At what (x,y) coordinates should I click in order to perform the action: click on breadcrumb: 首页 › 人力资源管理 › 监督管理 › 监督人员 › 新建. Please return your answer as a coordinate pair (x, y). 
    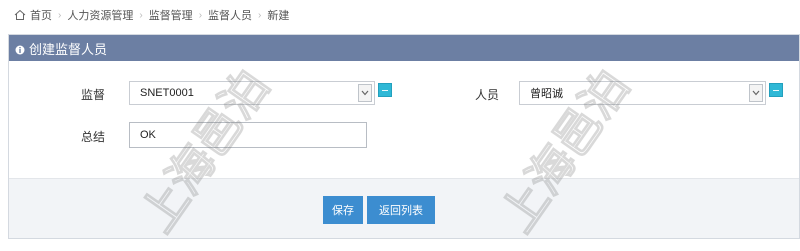
    Looking at the image, I should click on (400, 15).